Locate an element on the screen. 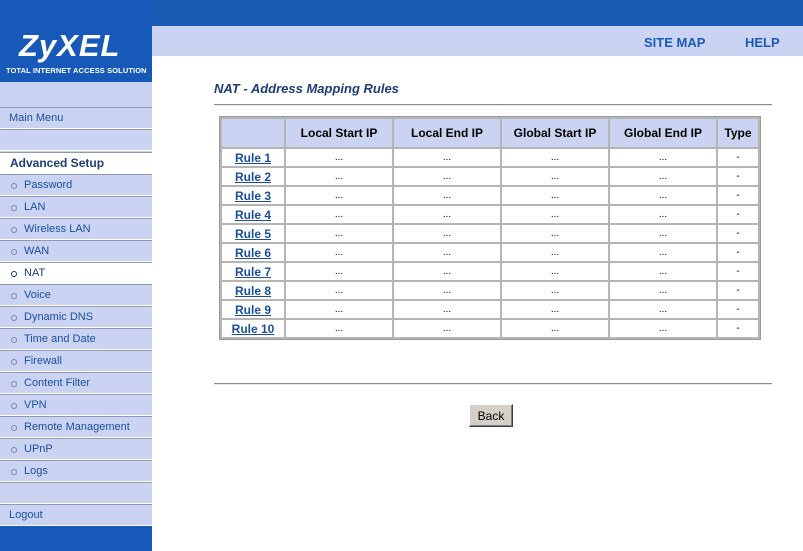 This screenshot has width=803, height=551. sidebar-item-lan: LAN is located at coordinates (76, 207).